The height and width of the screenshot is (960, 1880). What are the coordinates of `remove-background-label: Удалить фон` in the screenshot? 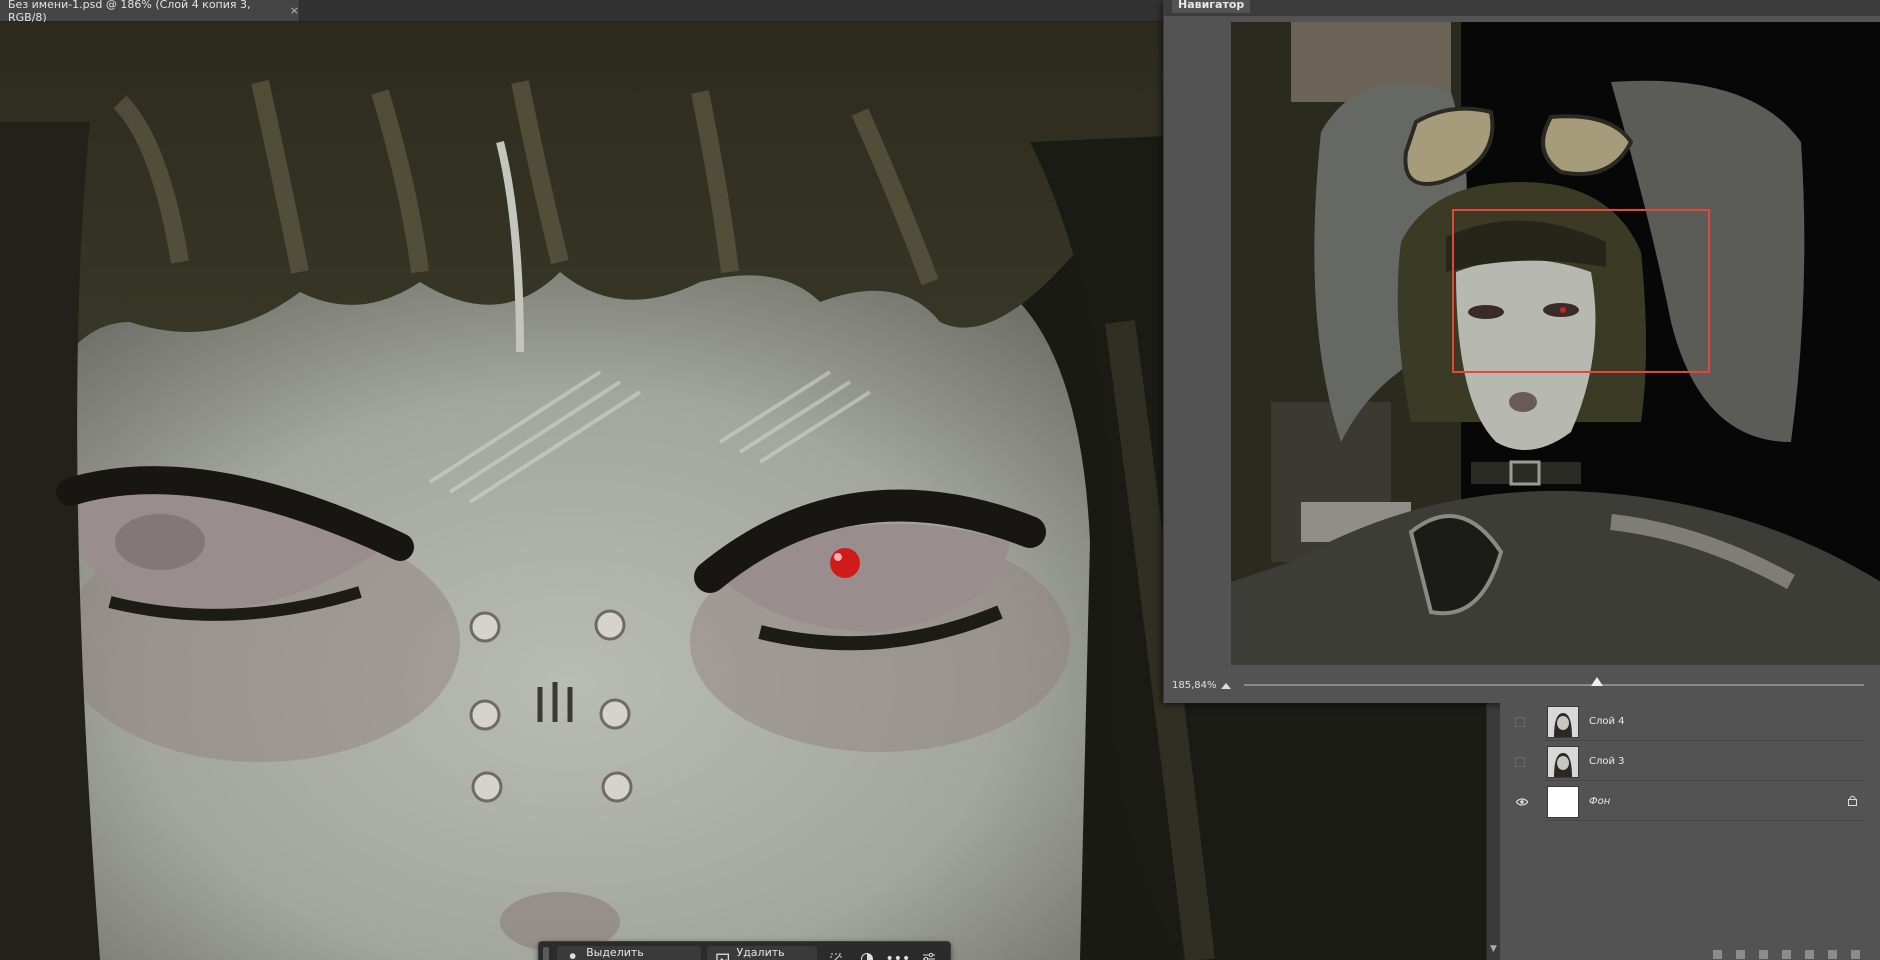 It's located at (760, 953).